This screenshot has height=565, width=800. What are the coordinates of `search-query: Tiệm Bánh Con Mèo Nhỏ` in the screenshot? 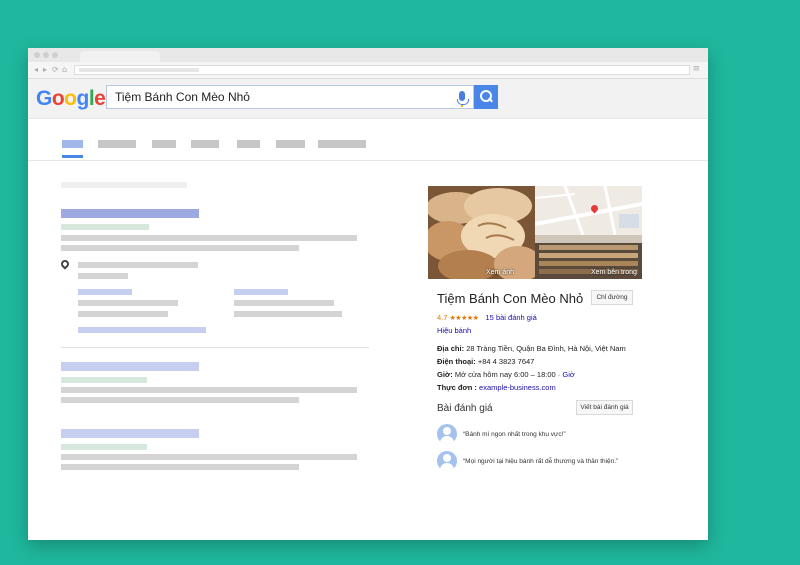 It's located at (182, 97).